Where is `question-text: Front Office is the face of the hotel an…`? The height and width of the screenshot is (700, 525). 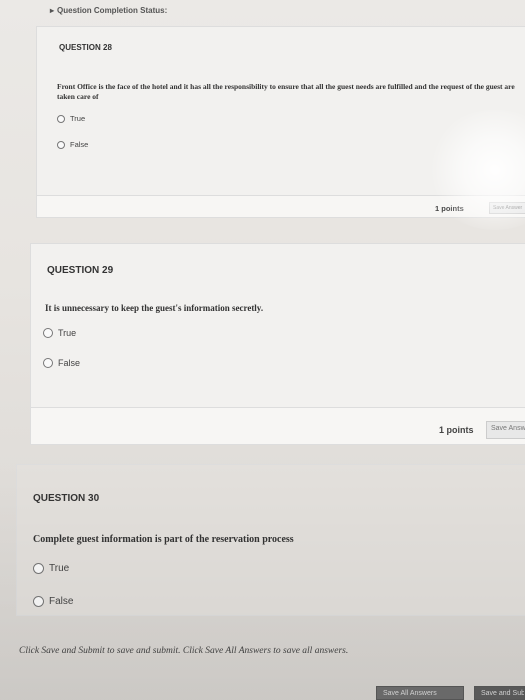 question-text: Front Office is the face of the hotel an… is located at coordinates (286, 91).